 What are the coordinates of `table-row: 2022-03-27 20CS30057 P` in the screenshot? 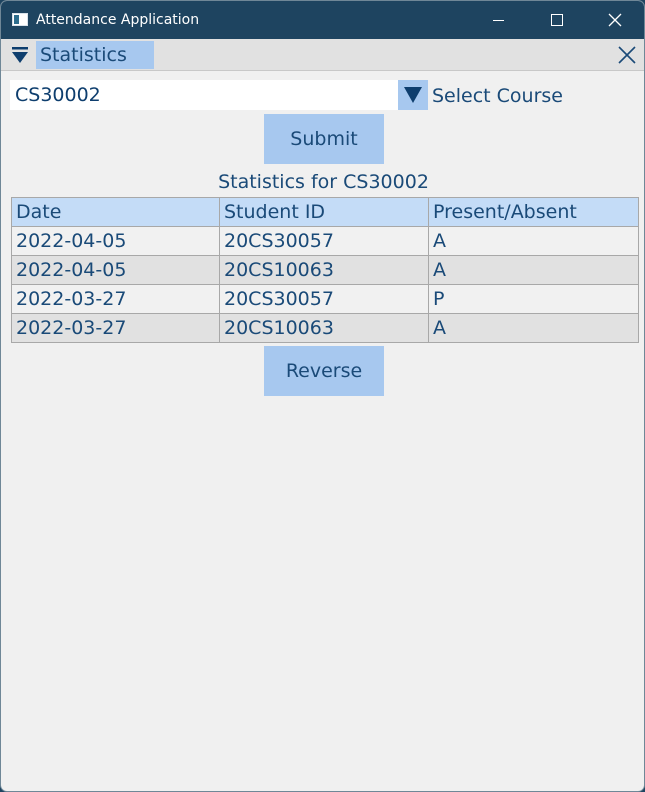 It's located at (325, 299).